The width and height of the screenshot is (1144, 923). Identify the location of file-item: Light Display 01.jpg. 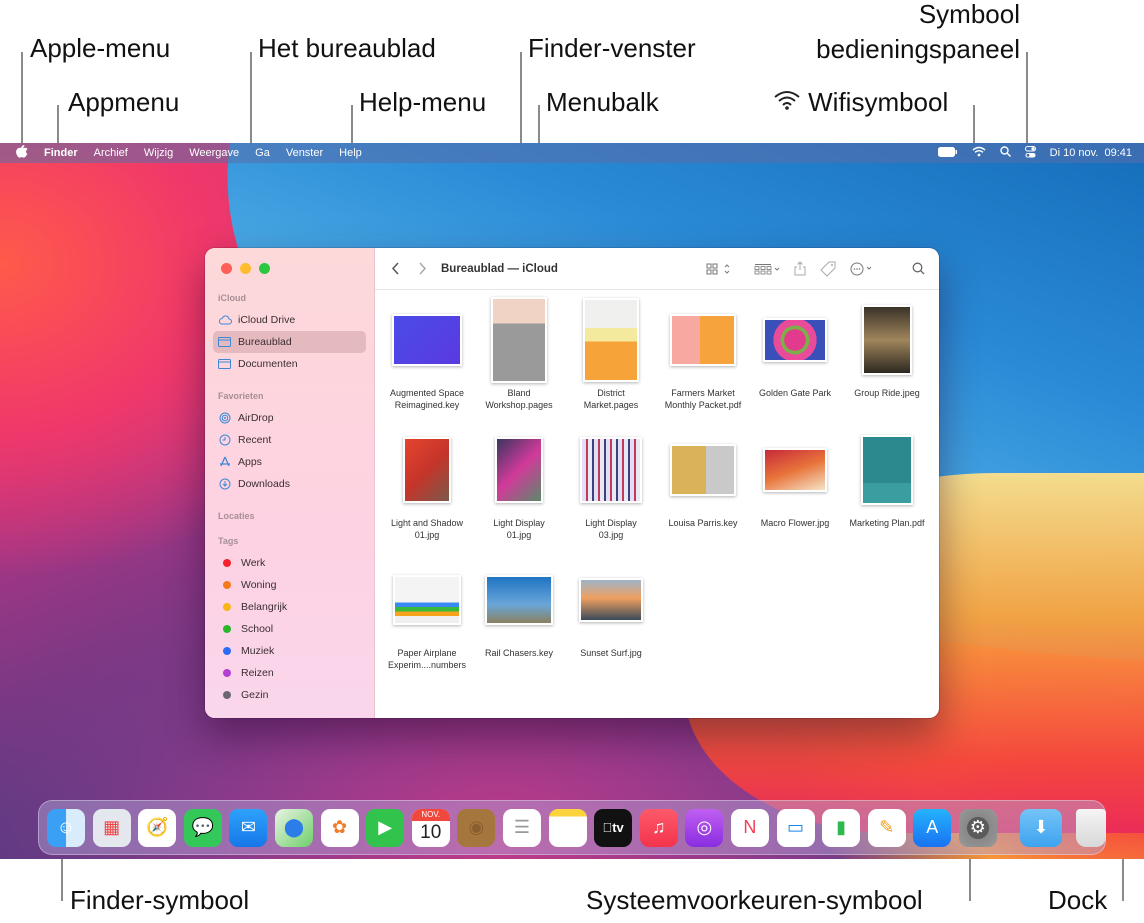
(519, 494).